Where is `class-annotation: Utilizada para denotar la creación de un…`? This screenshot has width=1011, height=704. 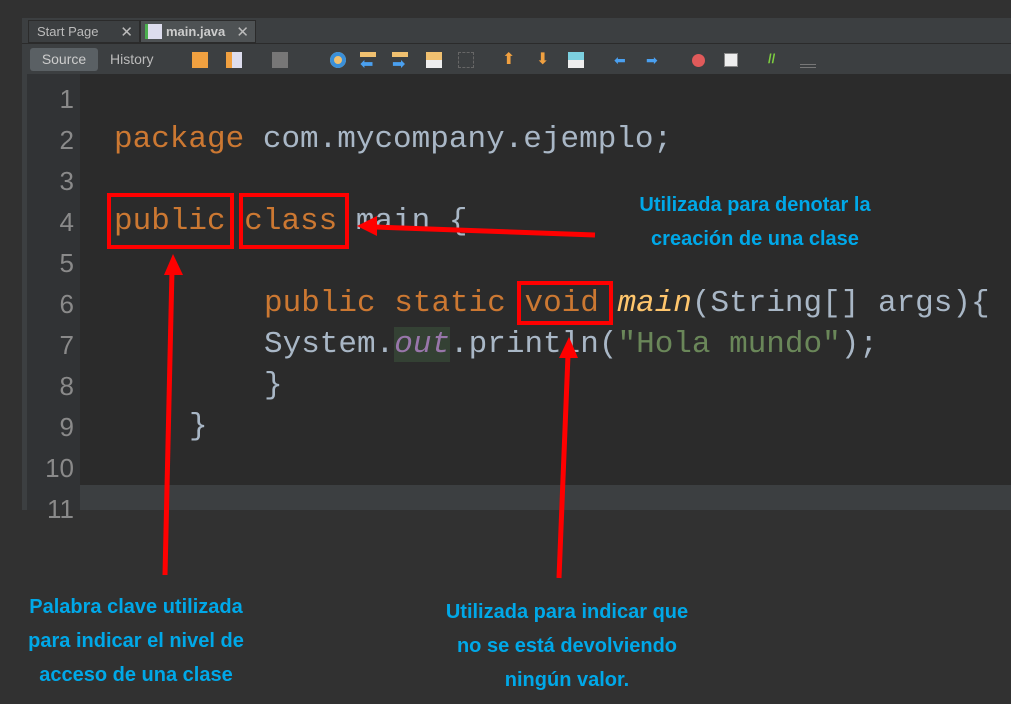
class-annotation: Utilizada para denotar la creación de un… is located at coordinates (755, 222).